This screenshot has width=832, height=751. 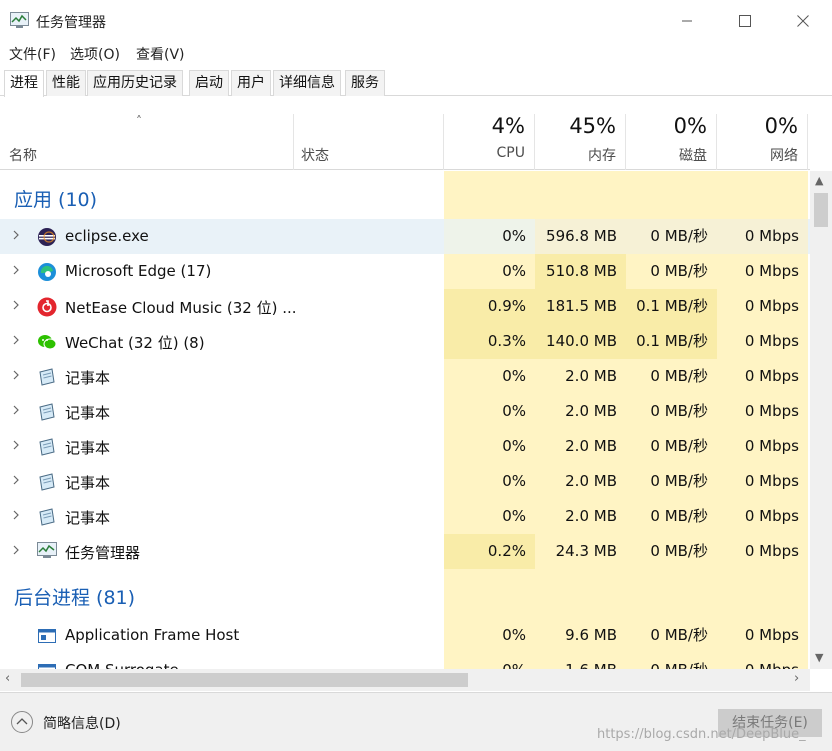 I want to click on memory-cell: 24.3 MB, so click(x=586, y=551).